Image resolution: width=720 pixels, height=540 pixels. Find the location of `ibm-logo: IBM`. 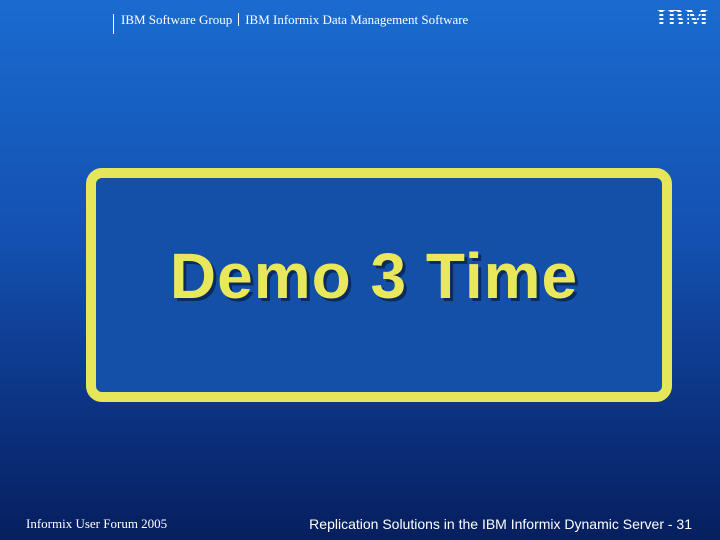

ibm-logo: IBM is located at coordinates (683, 17).